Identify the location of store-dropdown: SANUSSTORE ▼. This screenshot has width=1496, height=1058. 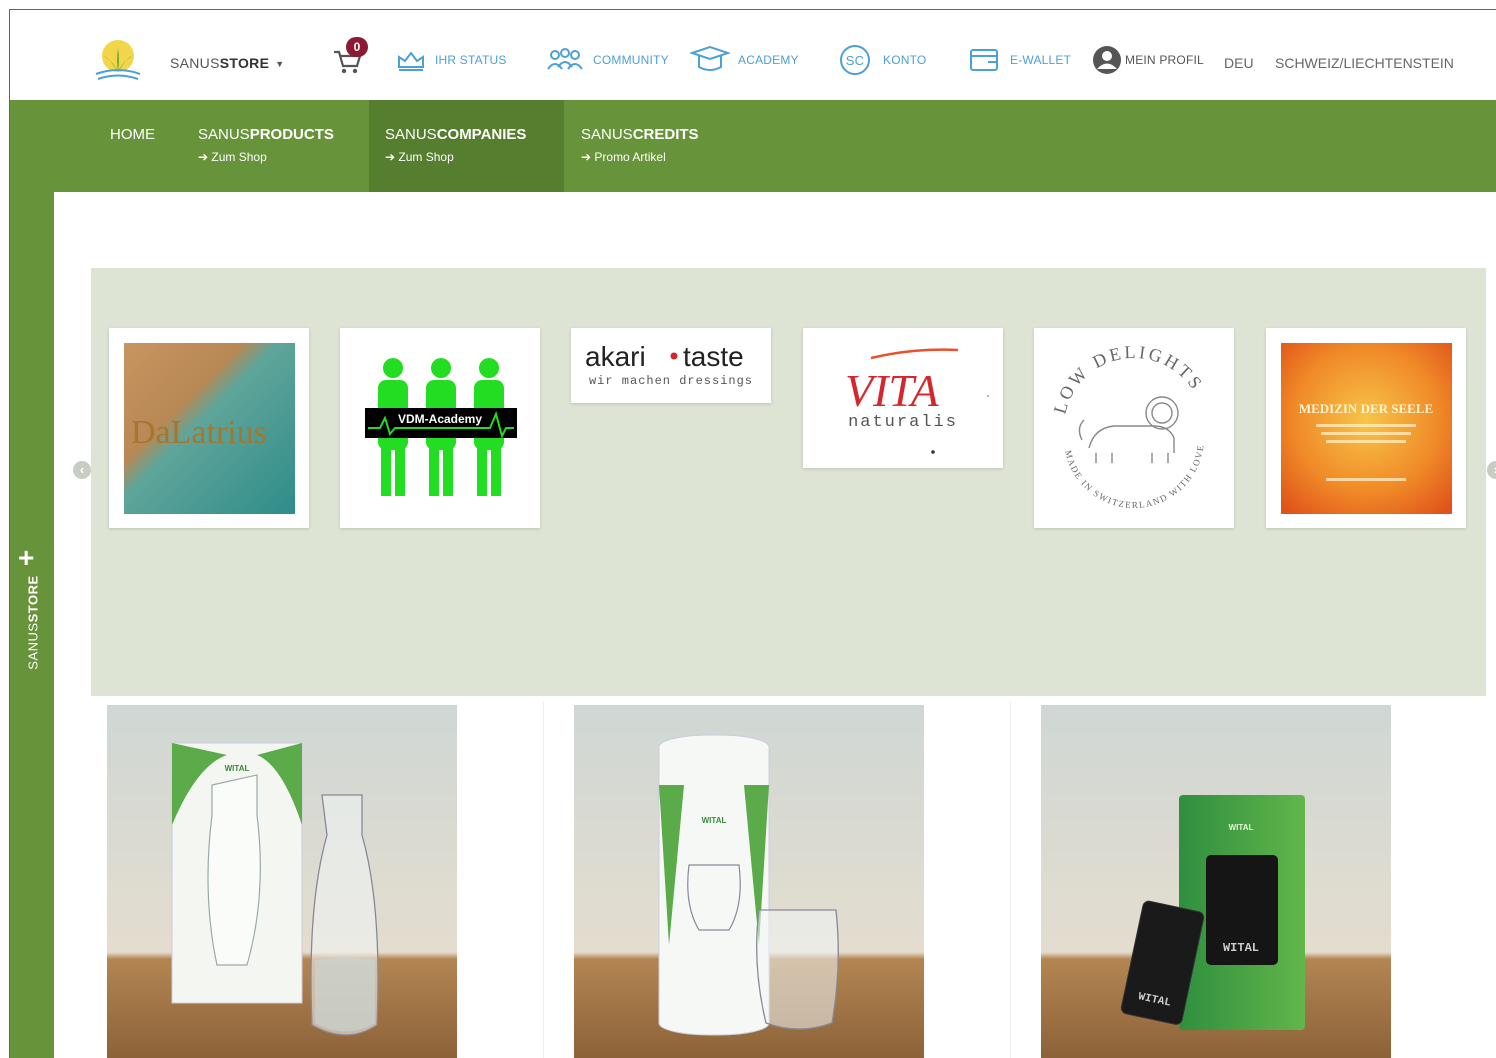
(227, 63).